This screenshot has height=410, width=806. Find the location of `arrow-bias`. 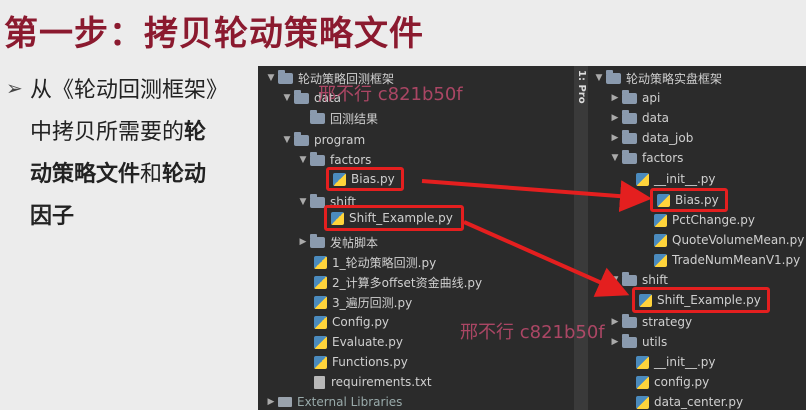

arrow-bias is located at coordinates (536, 196).